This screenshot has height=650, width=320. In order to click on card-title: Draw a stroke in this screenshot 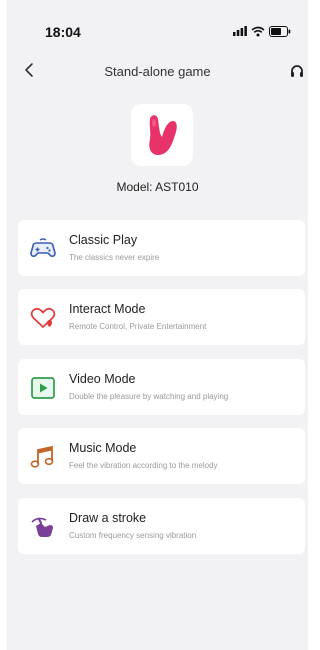, I will do `click(108, 518)`.